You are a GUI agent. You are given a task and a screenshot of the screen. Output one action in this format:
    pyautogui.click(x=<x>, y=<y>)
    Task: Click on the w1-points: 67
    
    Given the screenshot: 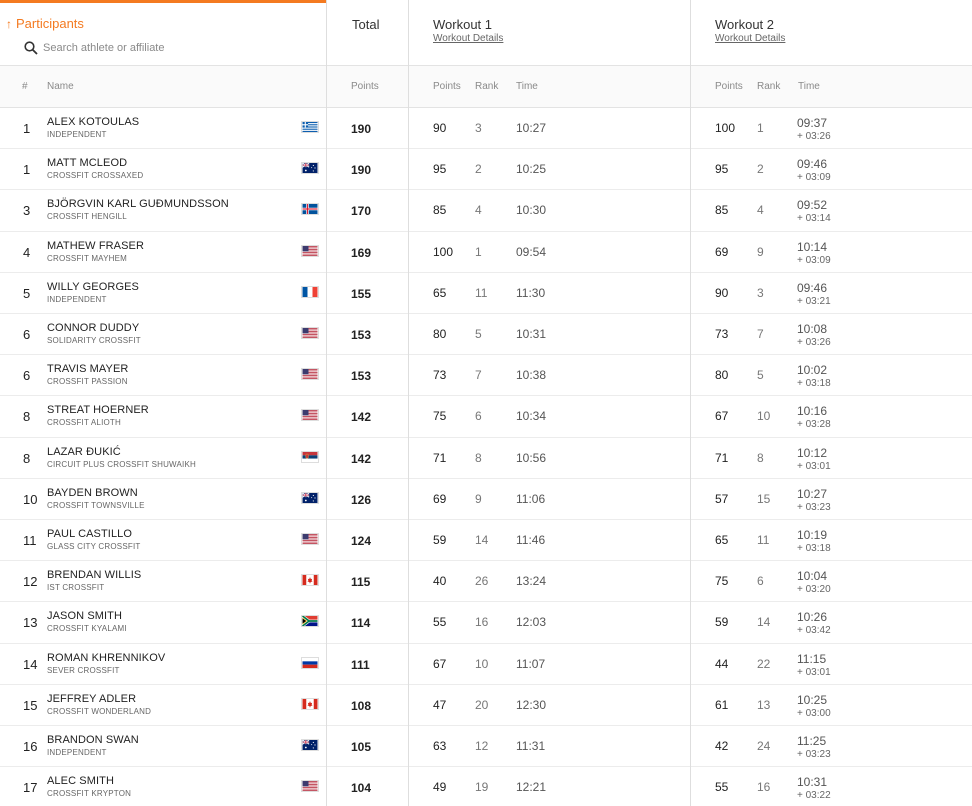 What is the action you would take?
    pyautogui.click(x=440, y=663)
    